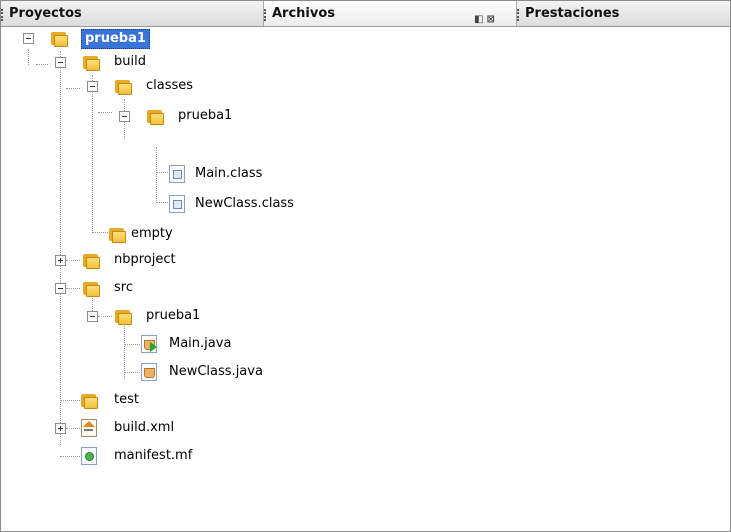  What do you see at coordinates (132, 13) in the screenshot?
I see `tab-proyectos: Proyectos` at bounding box center [132, 13].